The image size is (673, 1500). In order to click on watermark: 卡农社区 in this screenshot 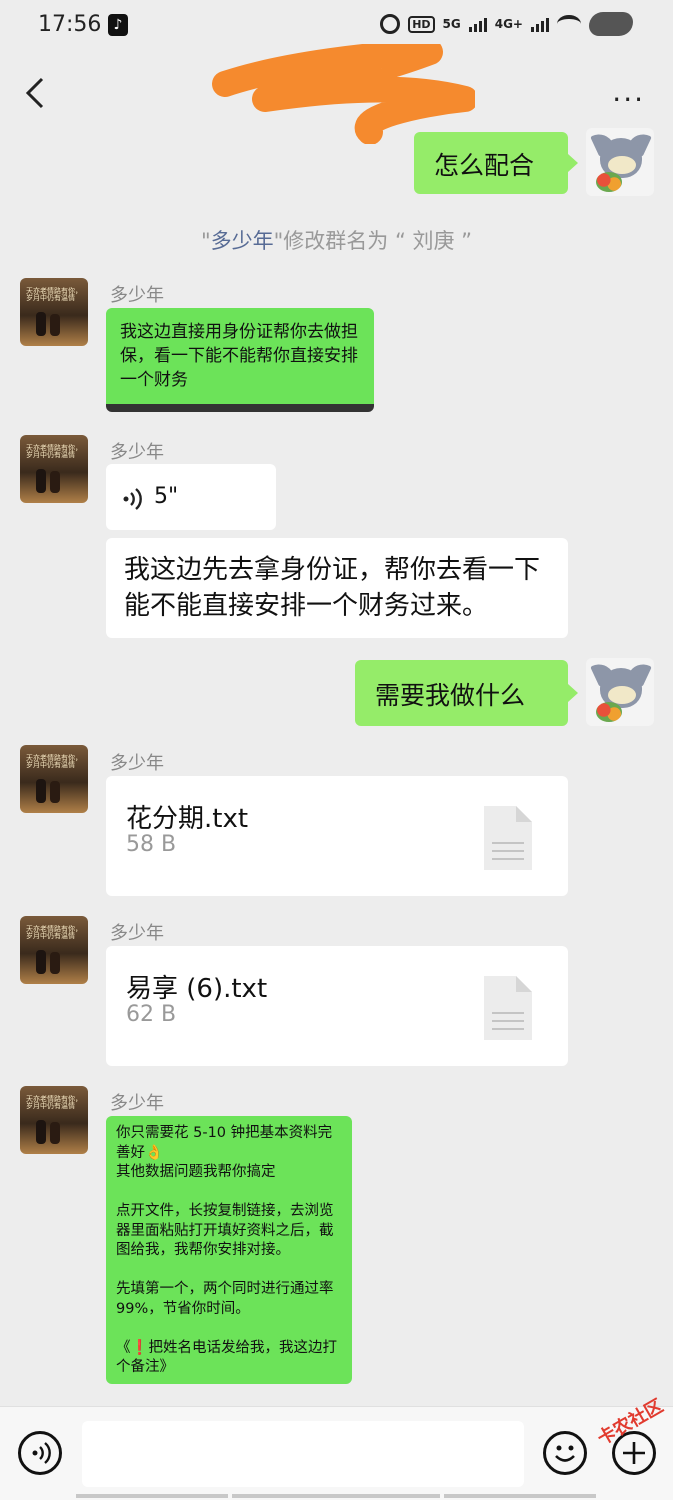, I will do `click(622, 1437)`.